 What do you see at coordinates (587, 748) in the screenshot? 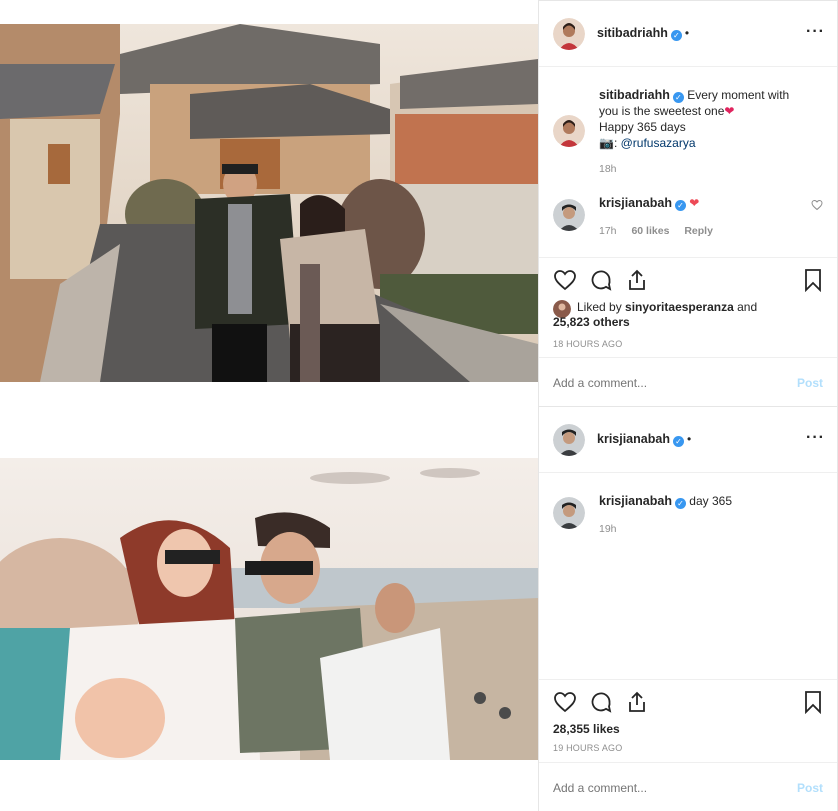
I see `post-timestamp: 19 HOURS AGO` at bounding box center [587, 748].